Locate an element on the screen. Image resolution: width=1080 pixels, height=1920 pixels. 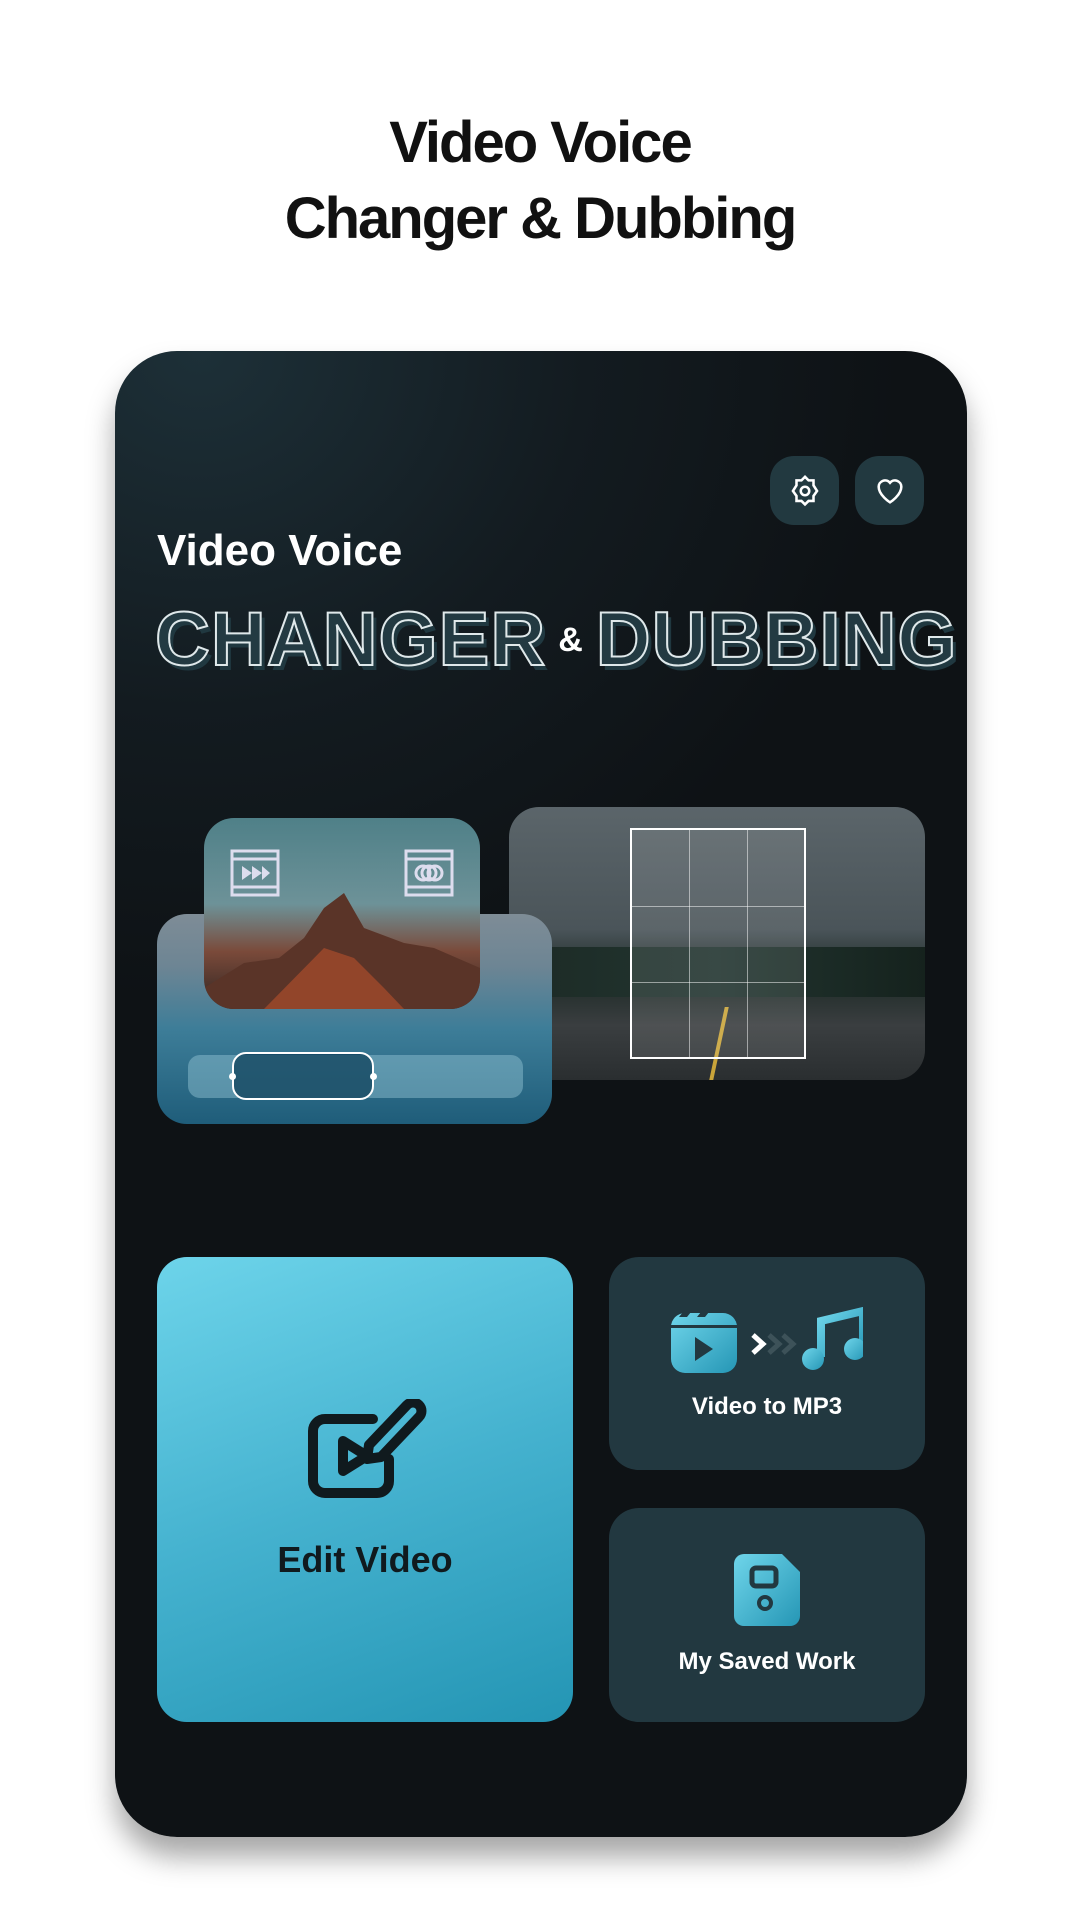
road-image is located at coordinates (717, 943).